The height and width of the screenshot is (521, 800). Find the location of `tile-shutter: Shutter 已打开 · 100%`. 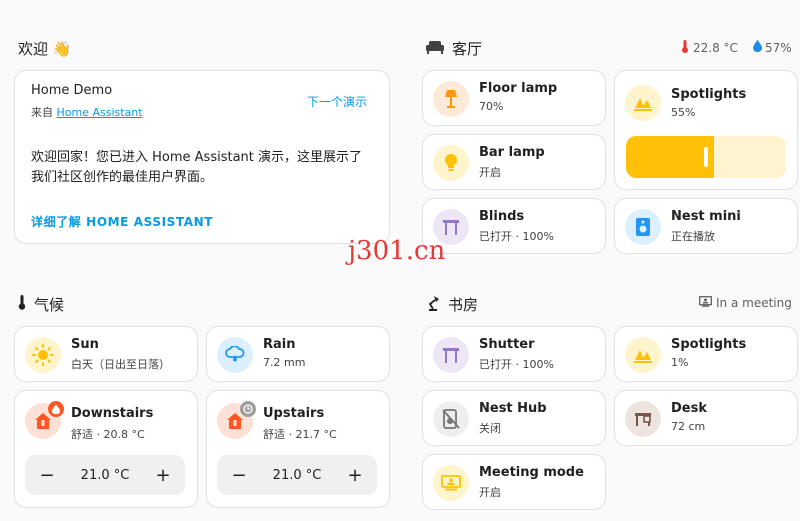

tile-shutter: Shutter 已打开 · 100% is located at coordinates (514, 354).